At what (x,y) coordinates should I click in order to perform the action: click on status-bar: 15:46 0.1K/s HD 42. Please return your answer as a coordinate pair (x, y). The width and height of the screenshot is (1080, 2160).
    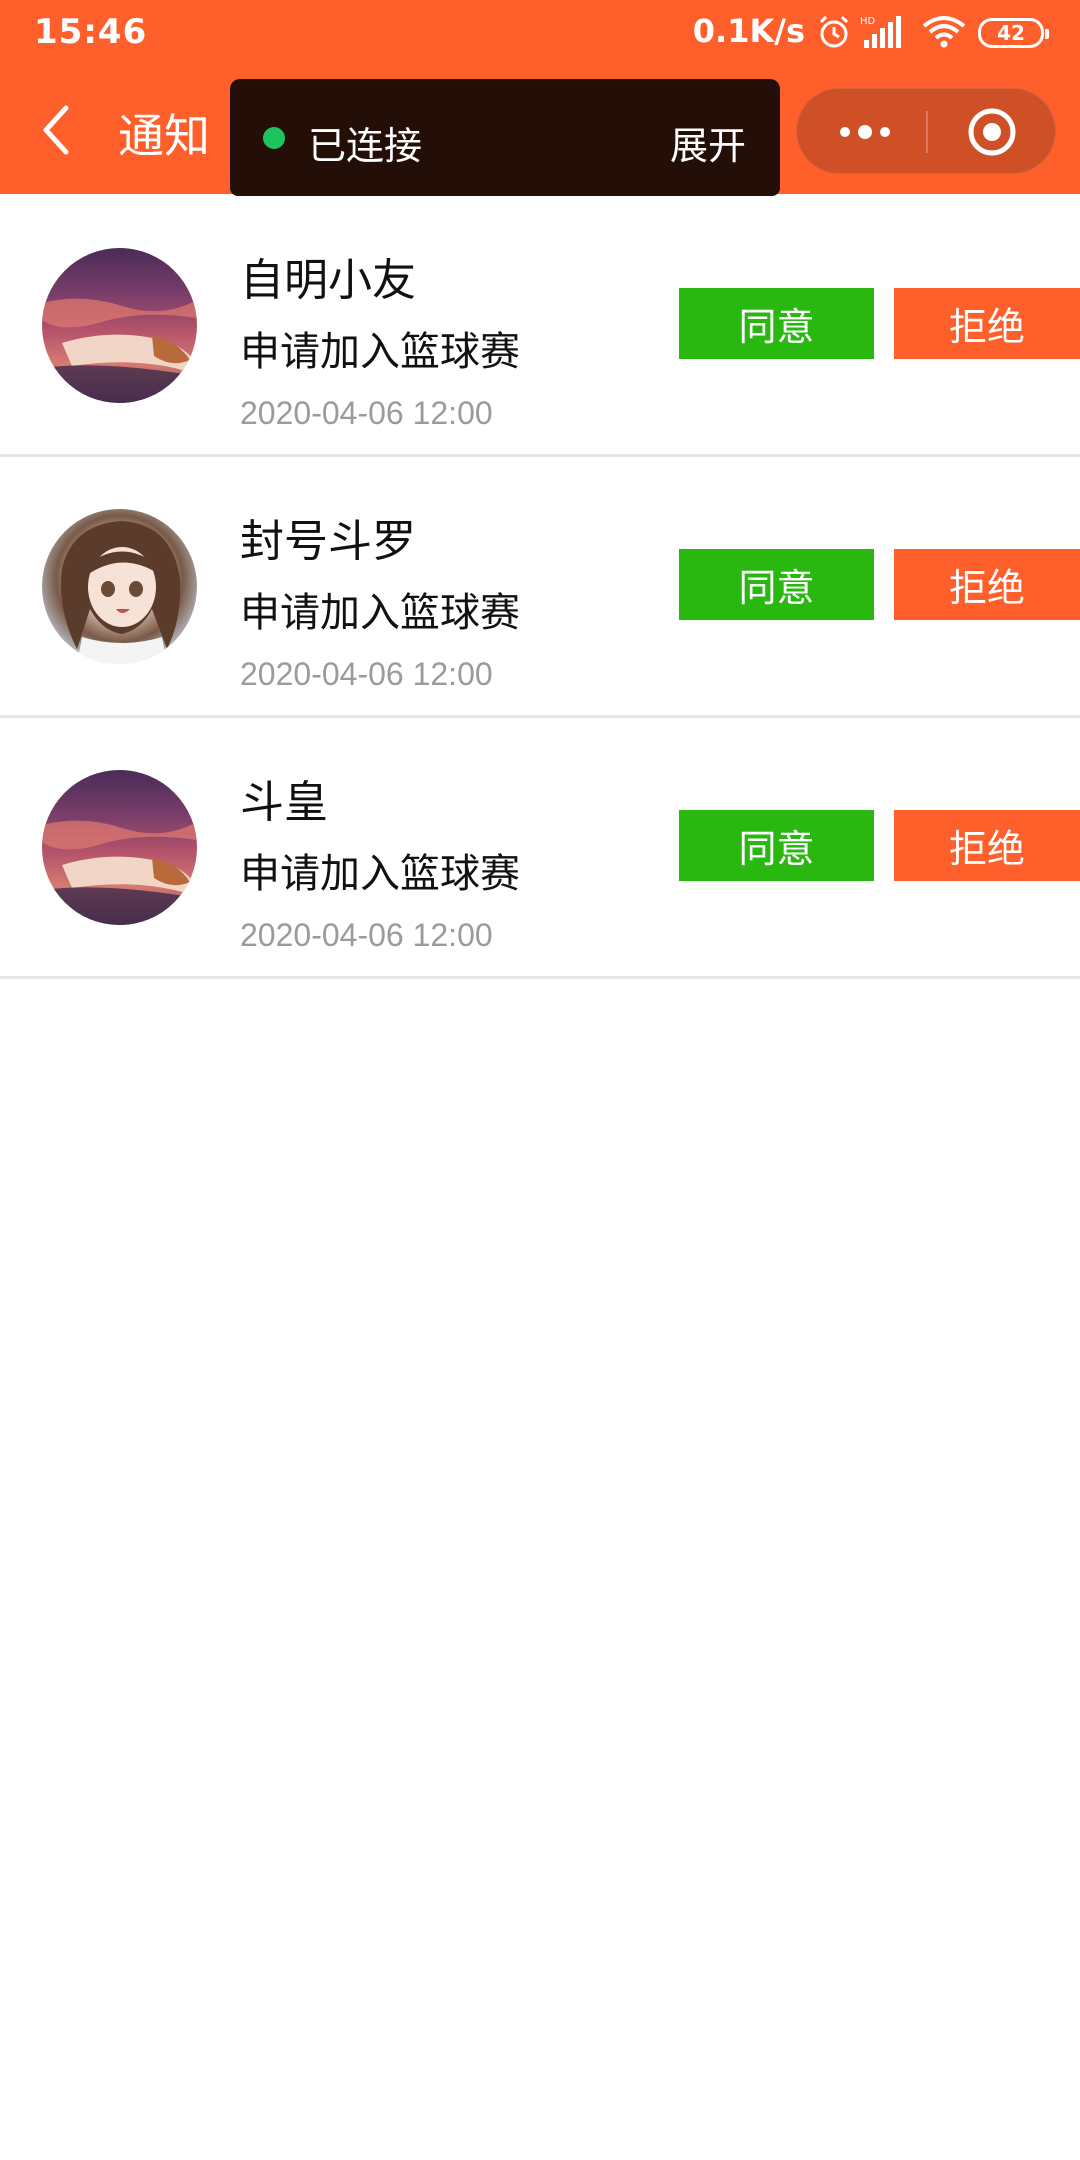
    Looking at the image, I should click on (540, 33).